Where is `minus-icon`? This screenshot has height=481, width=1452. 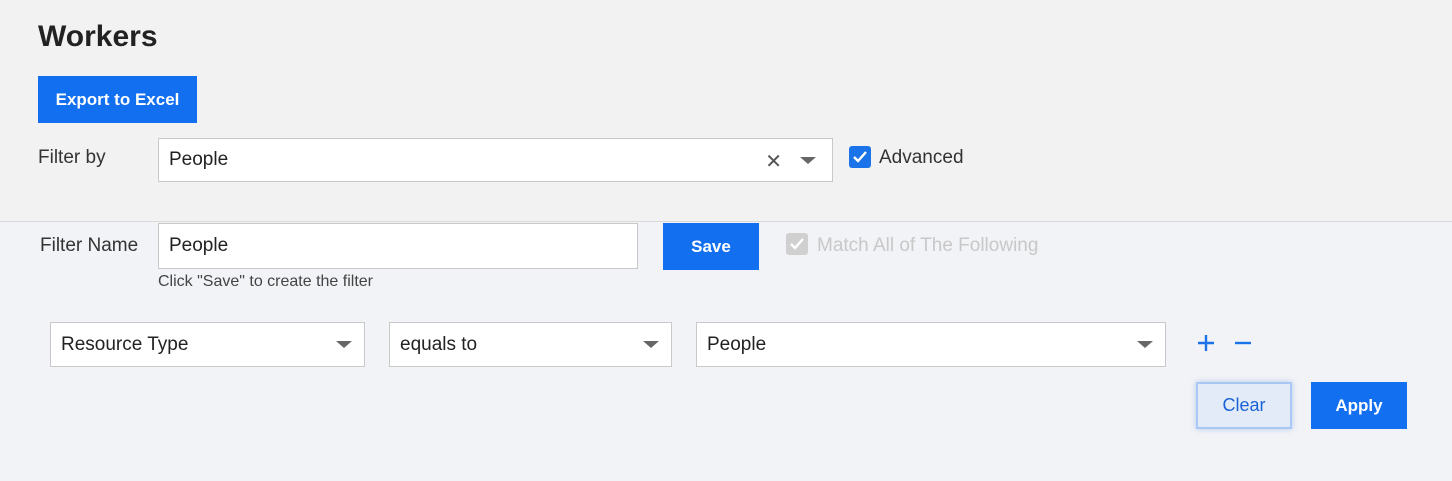
minus-icon is located at coordinates (1243, 343).